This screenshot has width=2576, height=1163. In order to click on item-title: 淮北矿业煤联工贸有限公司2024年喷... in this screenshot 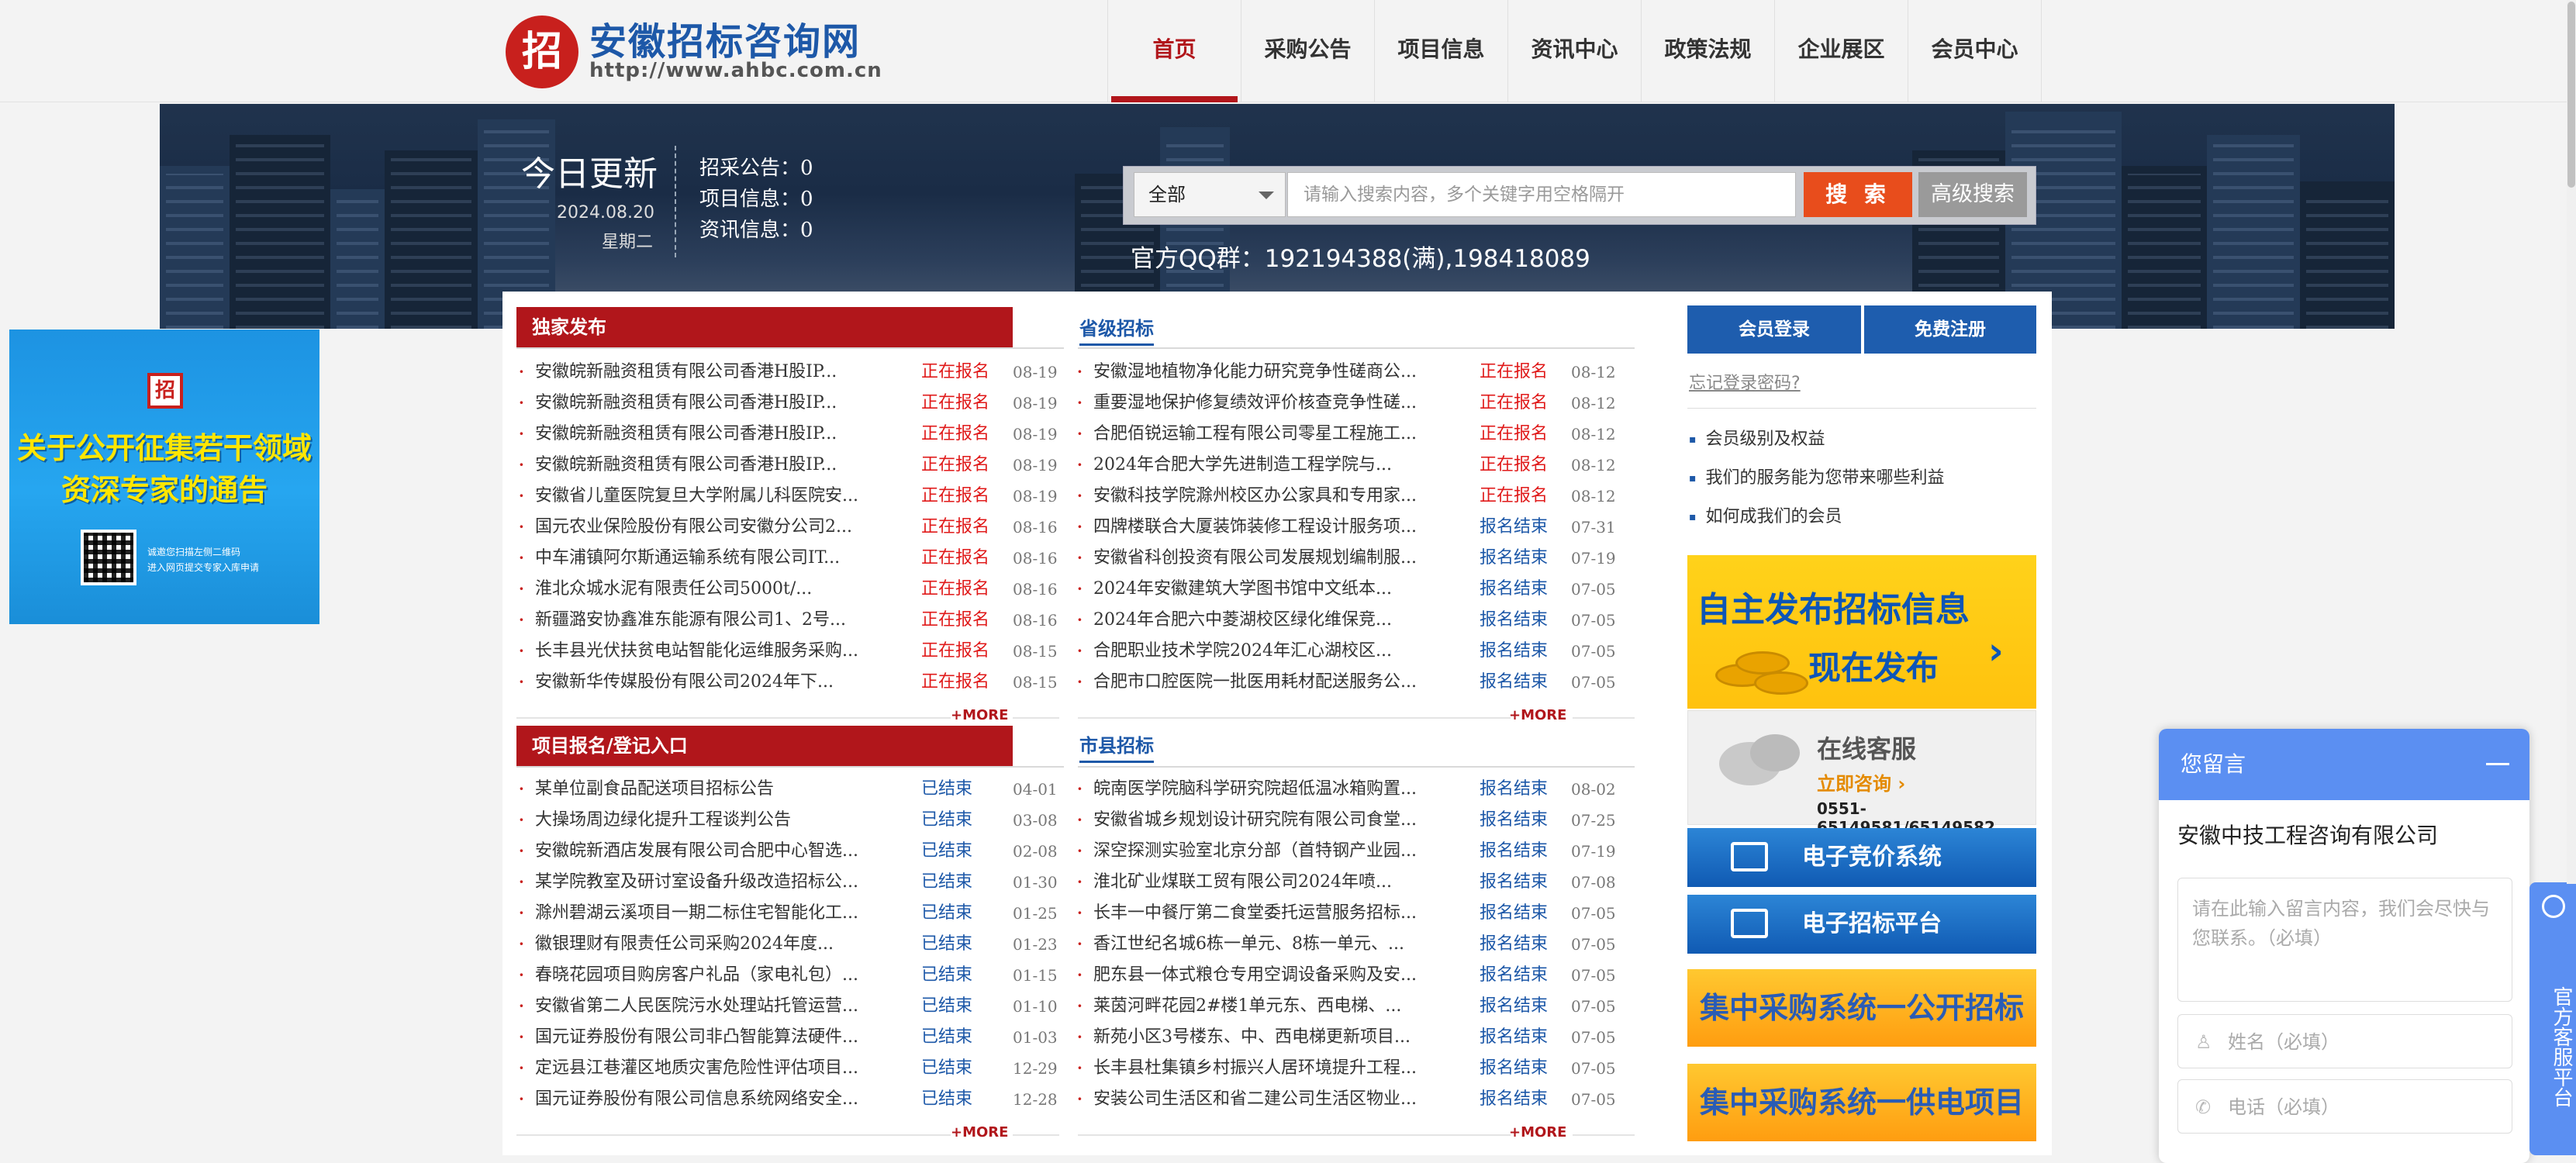, I will do `click(1243, 883)`.